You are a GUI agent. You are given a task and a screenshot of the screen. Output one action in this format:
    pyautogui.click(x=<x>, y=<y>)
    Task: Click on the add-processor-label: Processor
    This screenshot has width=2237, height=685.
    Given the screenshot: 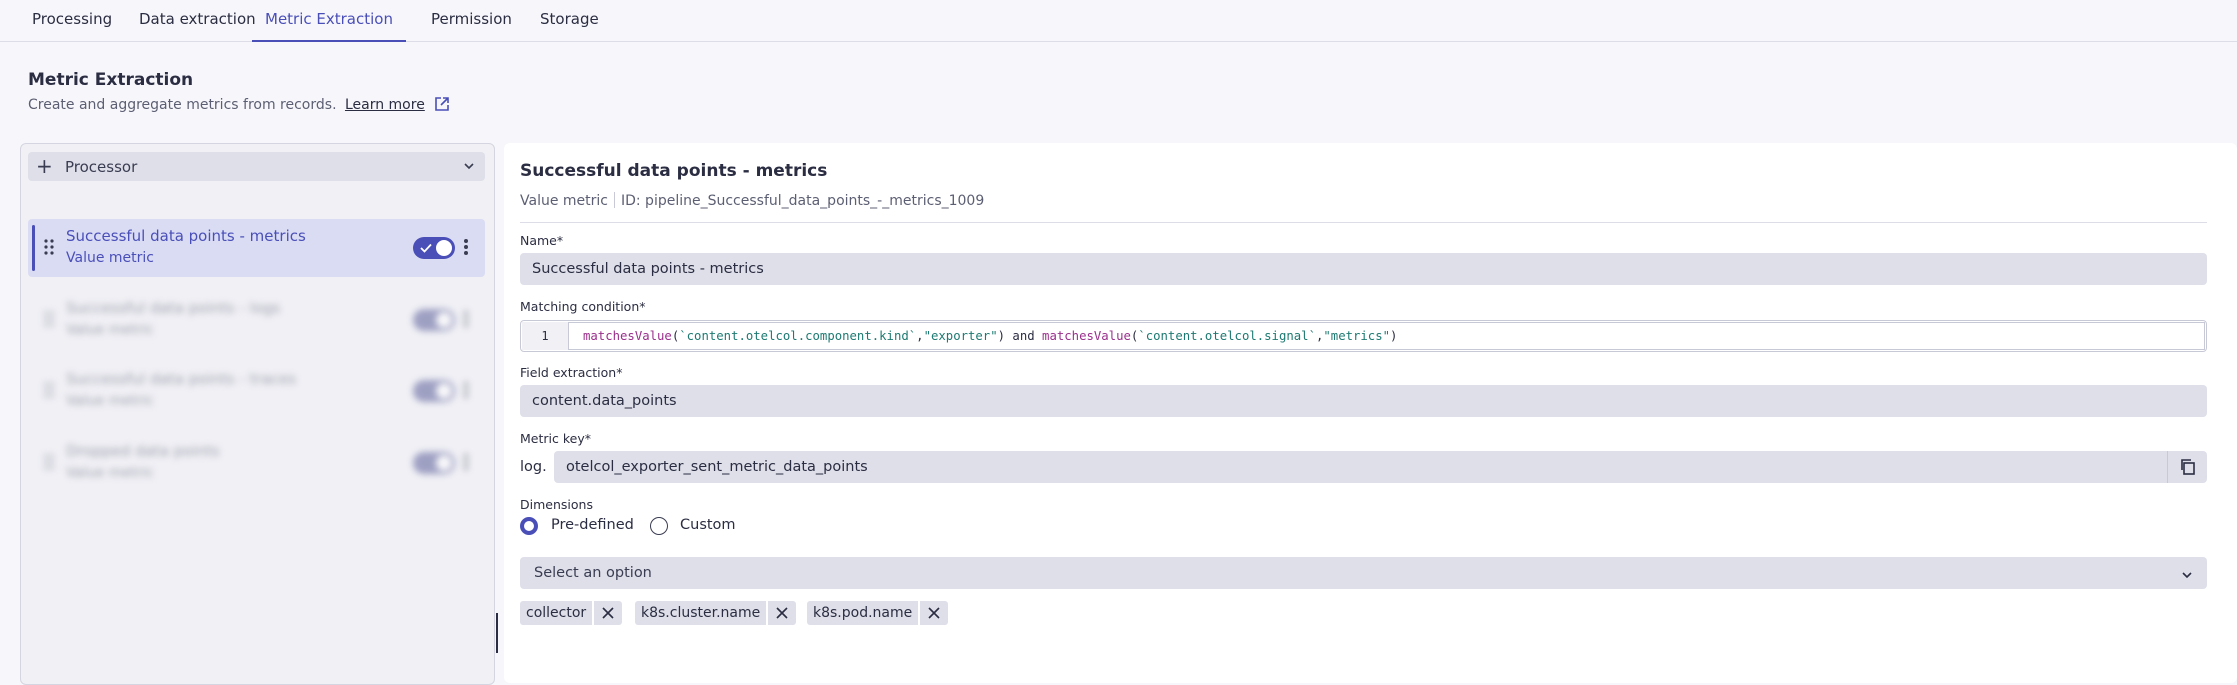 What is the action you would take?
    pyautogui.click(x=101, y=167)
    